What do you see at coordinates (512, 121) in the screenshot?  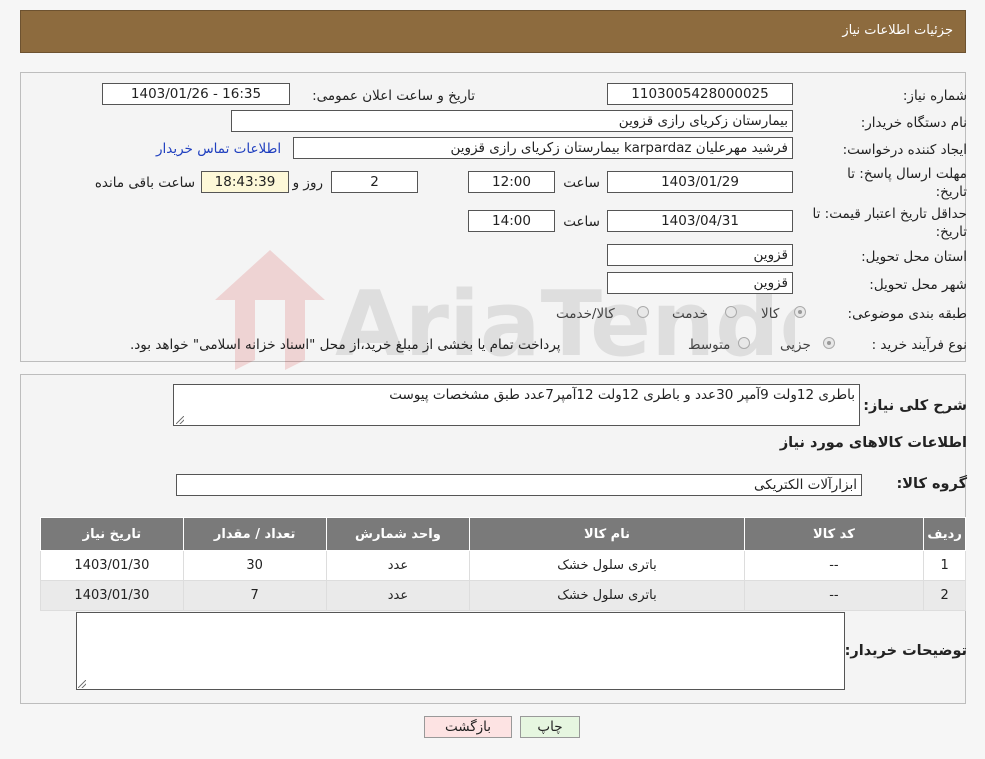 I see `buyer-org-field: بیمارستان زکریای رازی قزوین` at bounding box center [512, 121].